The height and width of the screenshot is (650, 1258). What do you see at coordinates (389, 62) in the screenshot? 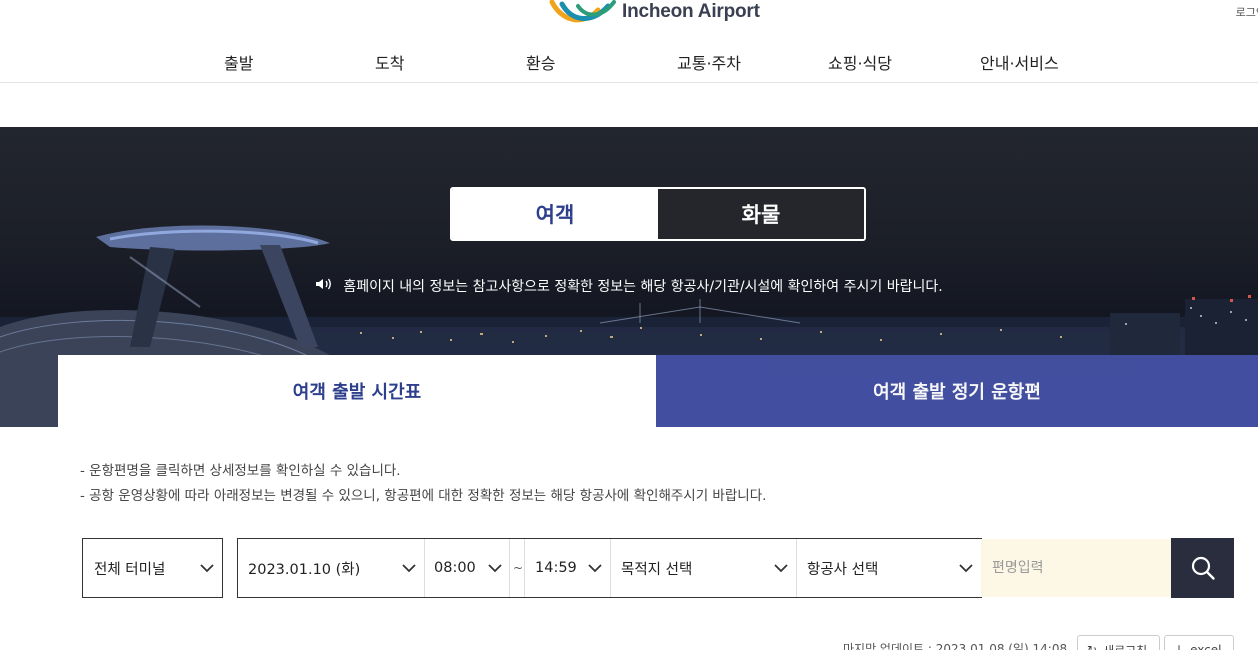
I see `nav-arrival: 도착` at bounding box center [389, 62].